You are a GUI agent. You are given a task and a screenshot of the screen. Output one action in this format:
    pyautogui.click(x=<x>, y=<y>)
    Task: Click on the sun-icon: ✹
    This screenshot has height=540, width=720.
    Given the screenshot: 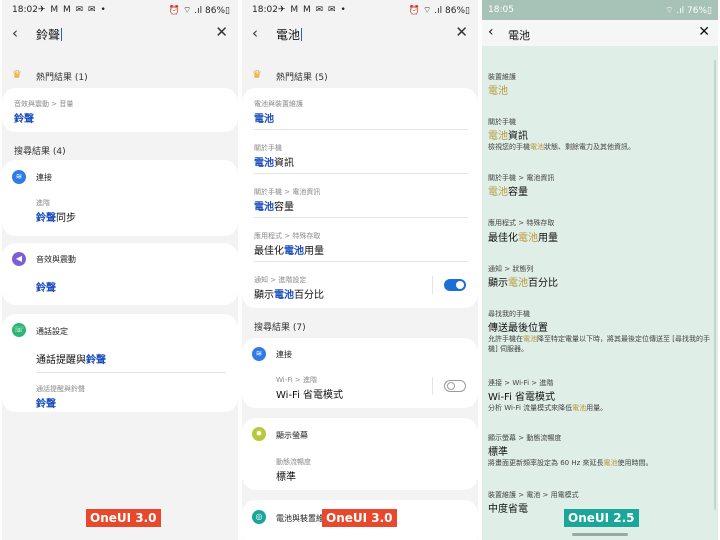 What is the action you would take?
    pyautogui.click(x=259, y=434)
    